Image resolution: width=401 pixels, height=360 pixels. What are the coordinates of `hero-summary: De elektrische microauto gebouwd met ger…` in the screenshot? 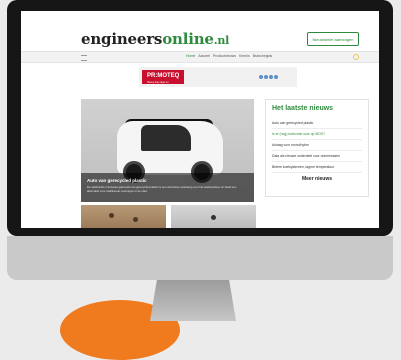 It's located at (162, 189).